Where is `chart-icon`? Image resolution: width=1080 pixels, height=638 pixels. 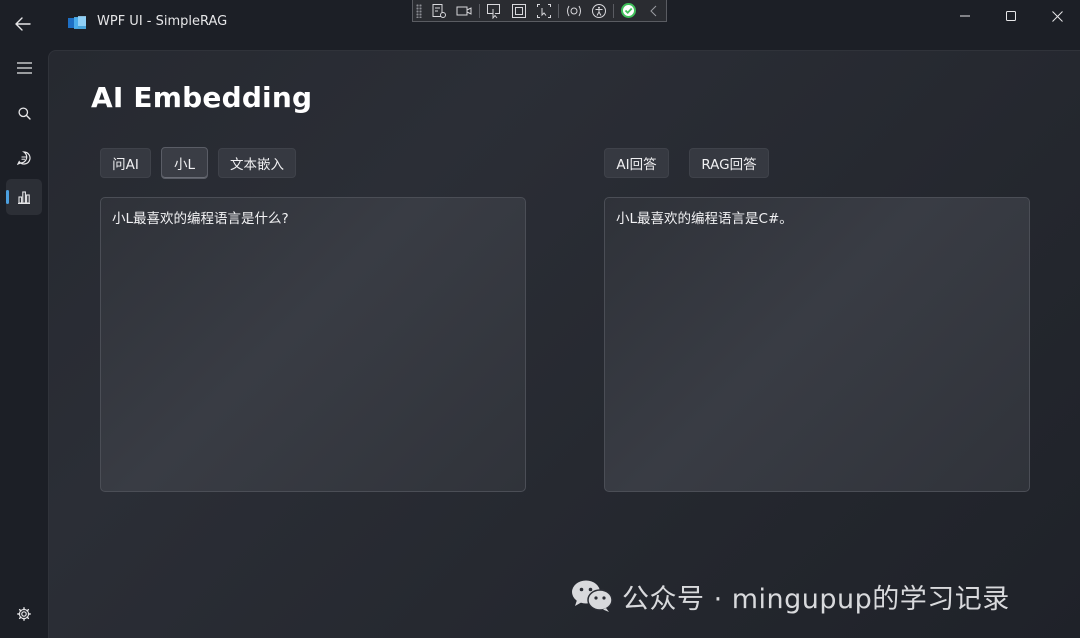 chart-icon is located at coordinates (24, 197).